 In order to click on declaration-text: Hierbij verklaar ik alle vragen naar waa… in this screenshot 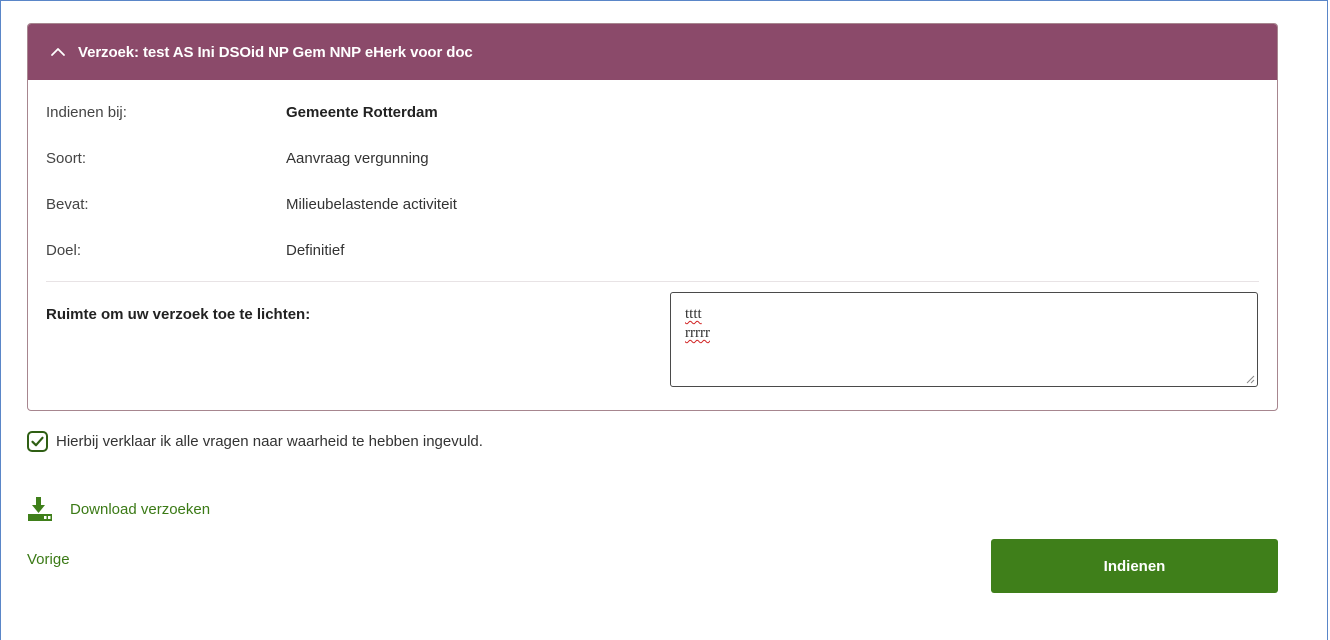, I will do `click(269, 441)`.